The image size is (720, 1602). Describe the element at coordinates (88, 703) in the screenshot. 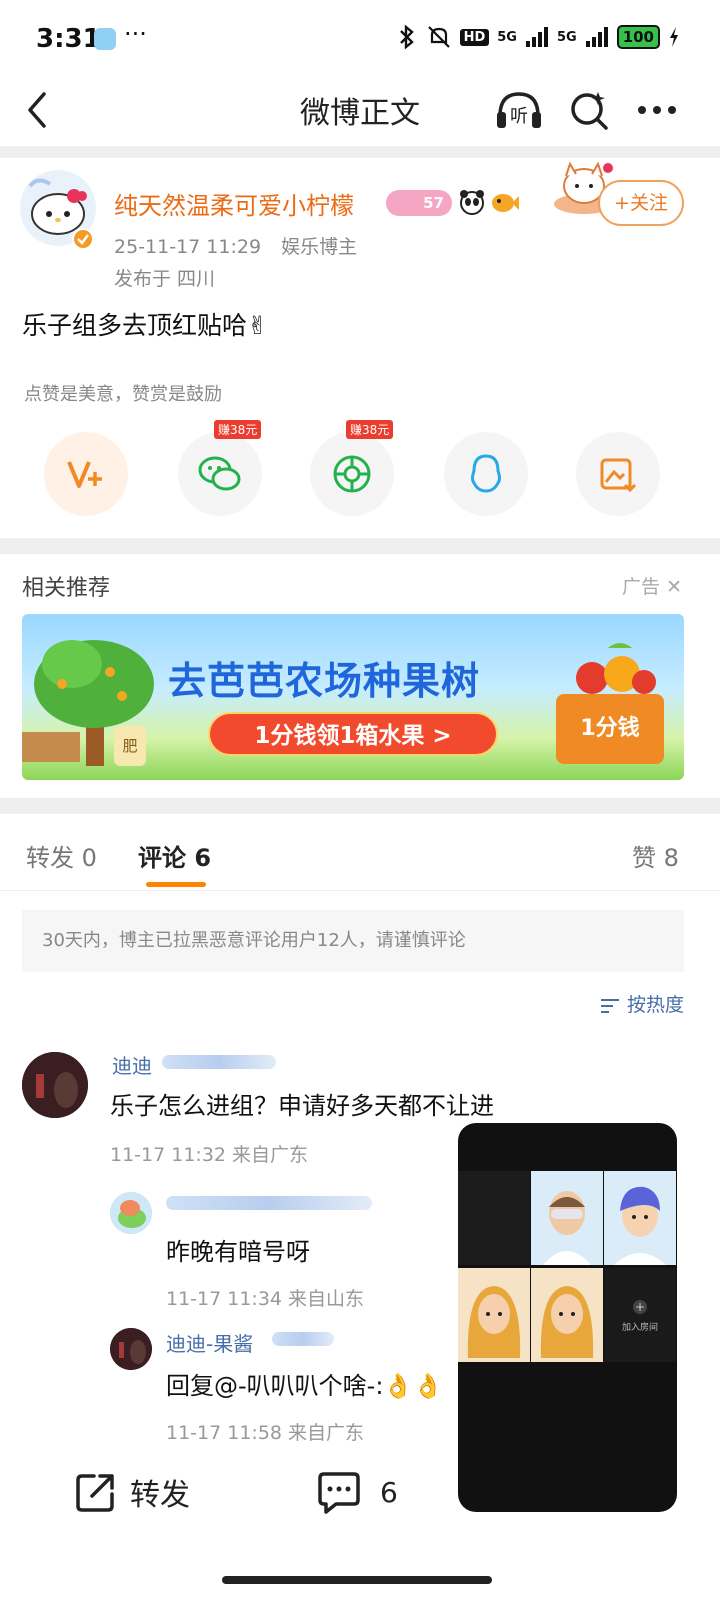

I see `fruit-tree-icon` at that location.